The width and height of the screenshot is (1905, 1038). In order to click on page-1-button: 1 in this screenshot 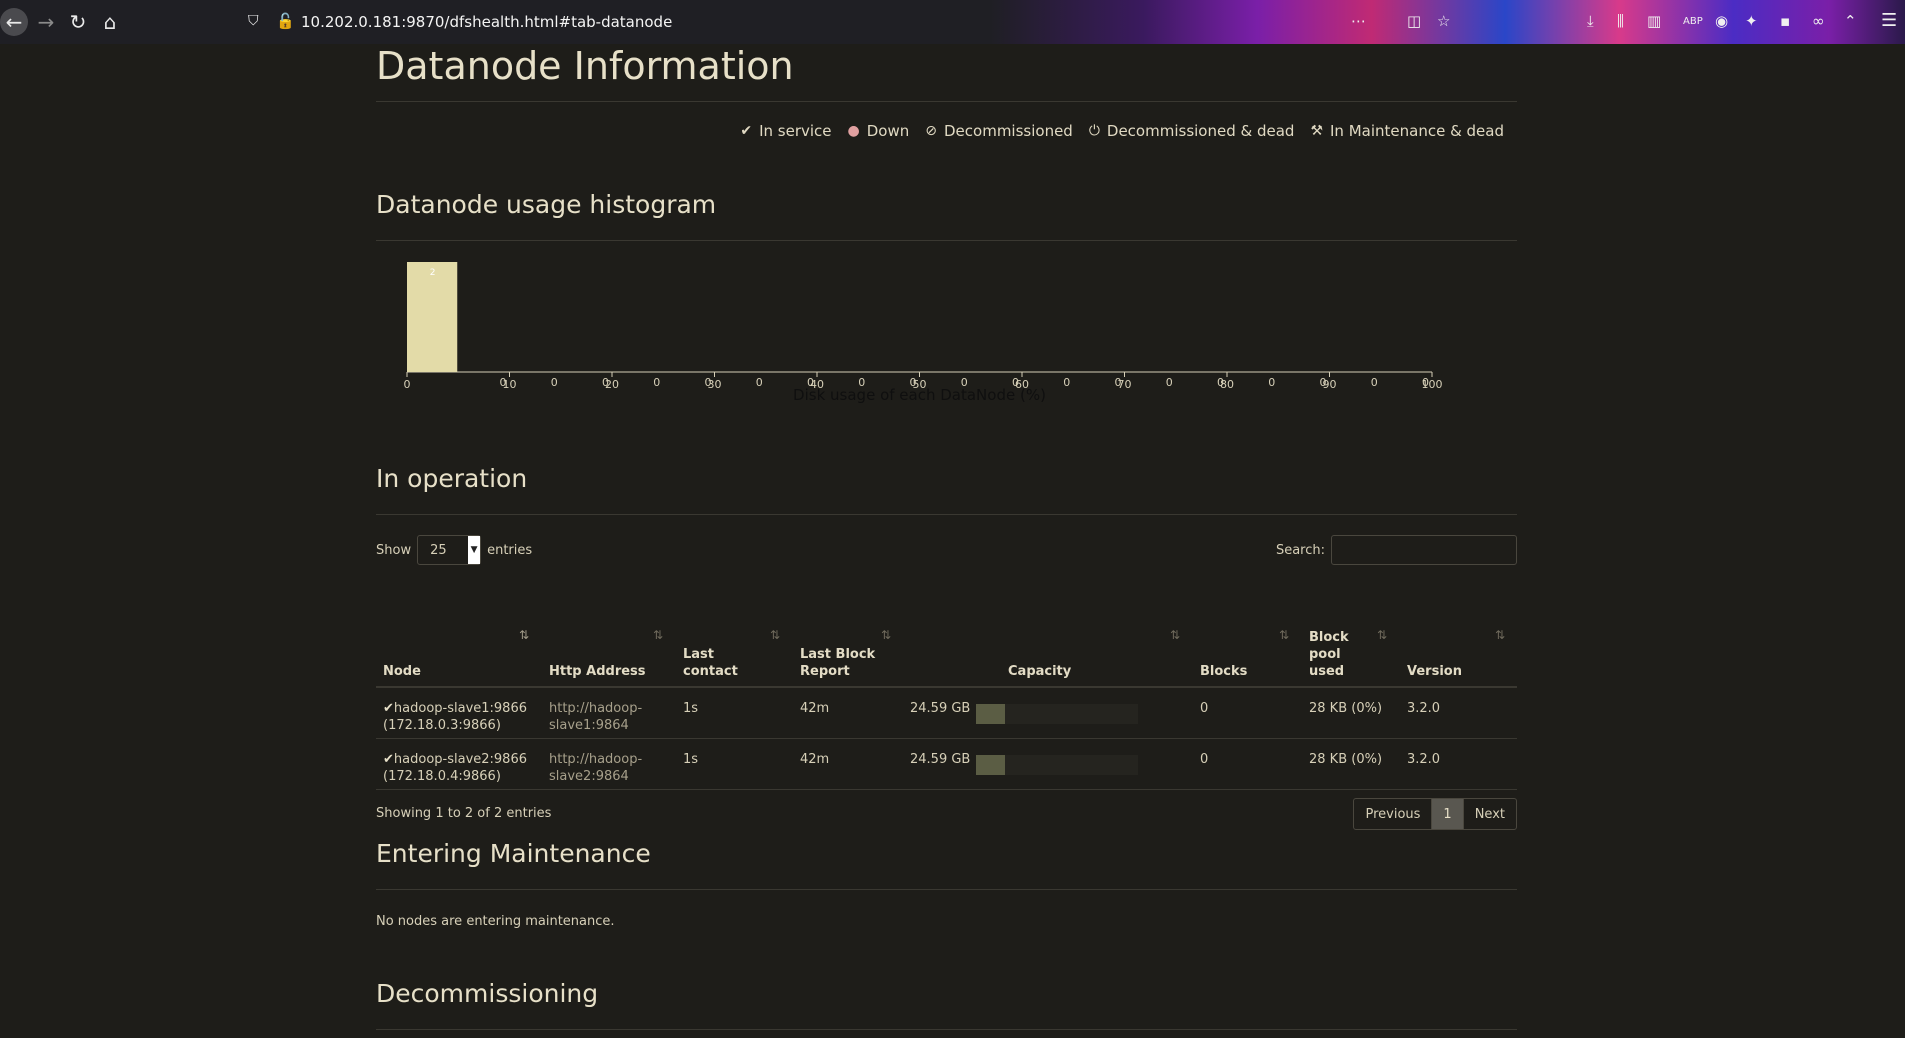, I will do `click(1448, 814)`.